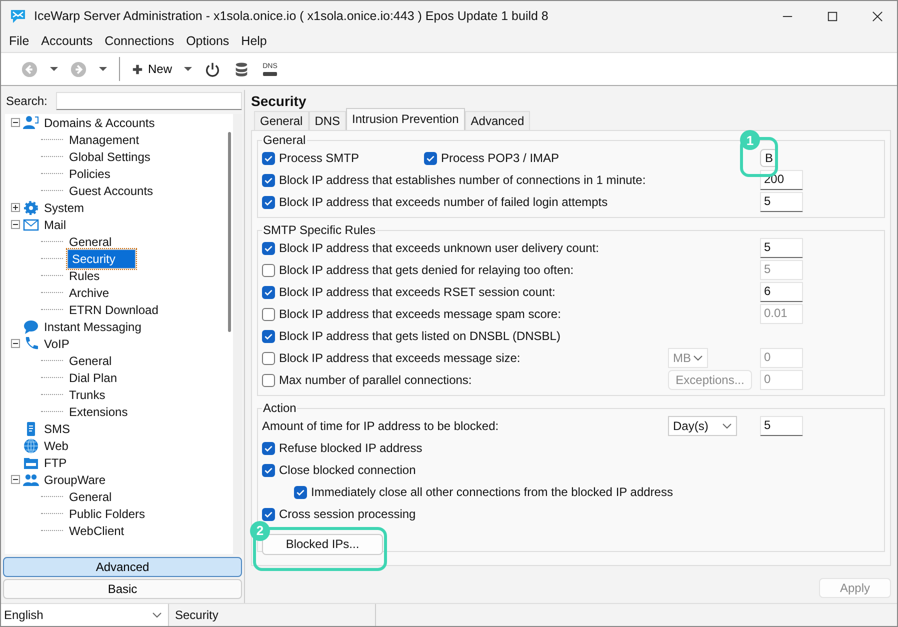 This screenshot has width=898, height=627. I want to click on tab: General, so click(281, 120).